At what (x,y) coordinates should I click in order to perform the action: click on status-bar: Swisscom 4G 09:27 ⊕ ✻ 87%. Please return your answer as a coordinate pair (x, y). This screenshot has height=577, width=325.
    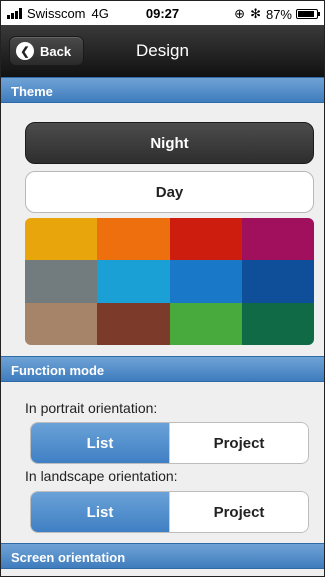
    Looking at the image, I should click on (162, 13).